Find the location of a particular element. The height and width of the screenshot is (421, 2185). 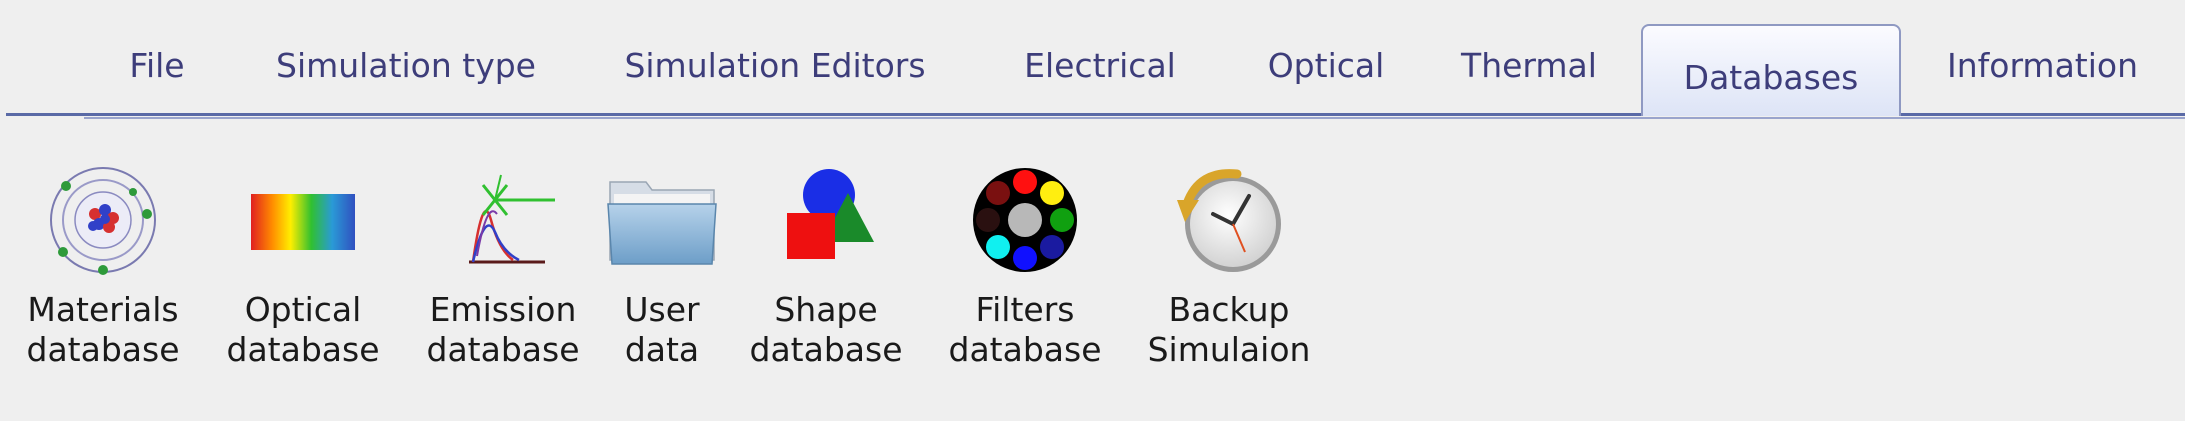

tab-bar-underline-shadow is located at coordinates (1134, 118).